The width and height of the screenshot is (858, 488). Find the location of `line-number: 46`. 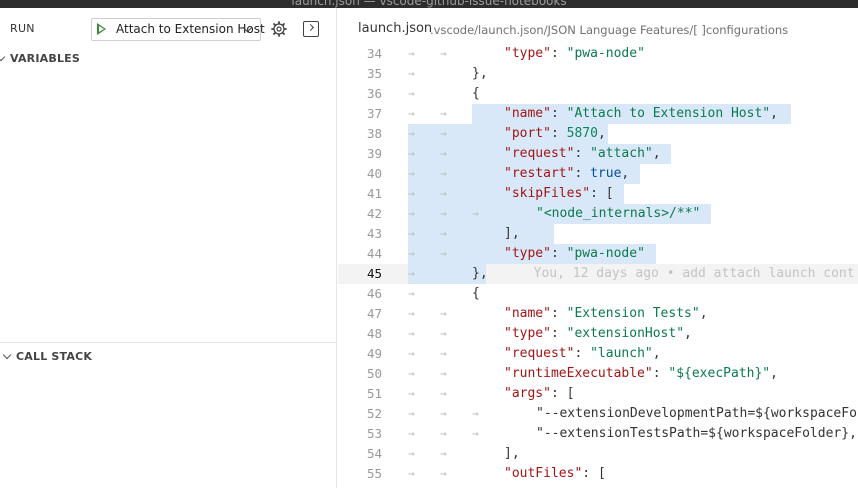

line-number: 46 is located at coordinates (374, 293).